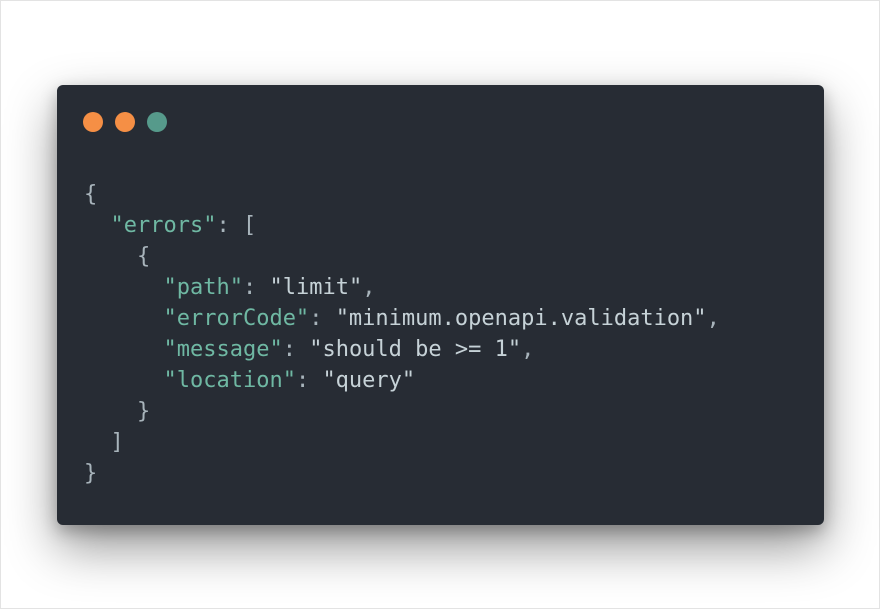 The width and height of the screenshot is (880, 609). Describe the element at coordinates (163, 225) in the screenshot. I see `json-key: "errors"` at that location.